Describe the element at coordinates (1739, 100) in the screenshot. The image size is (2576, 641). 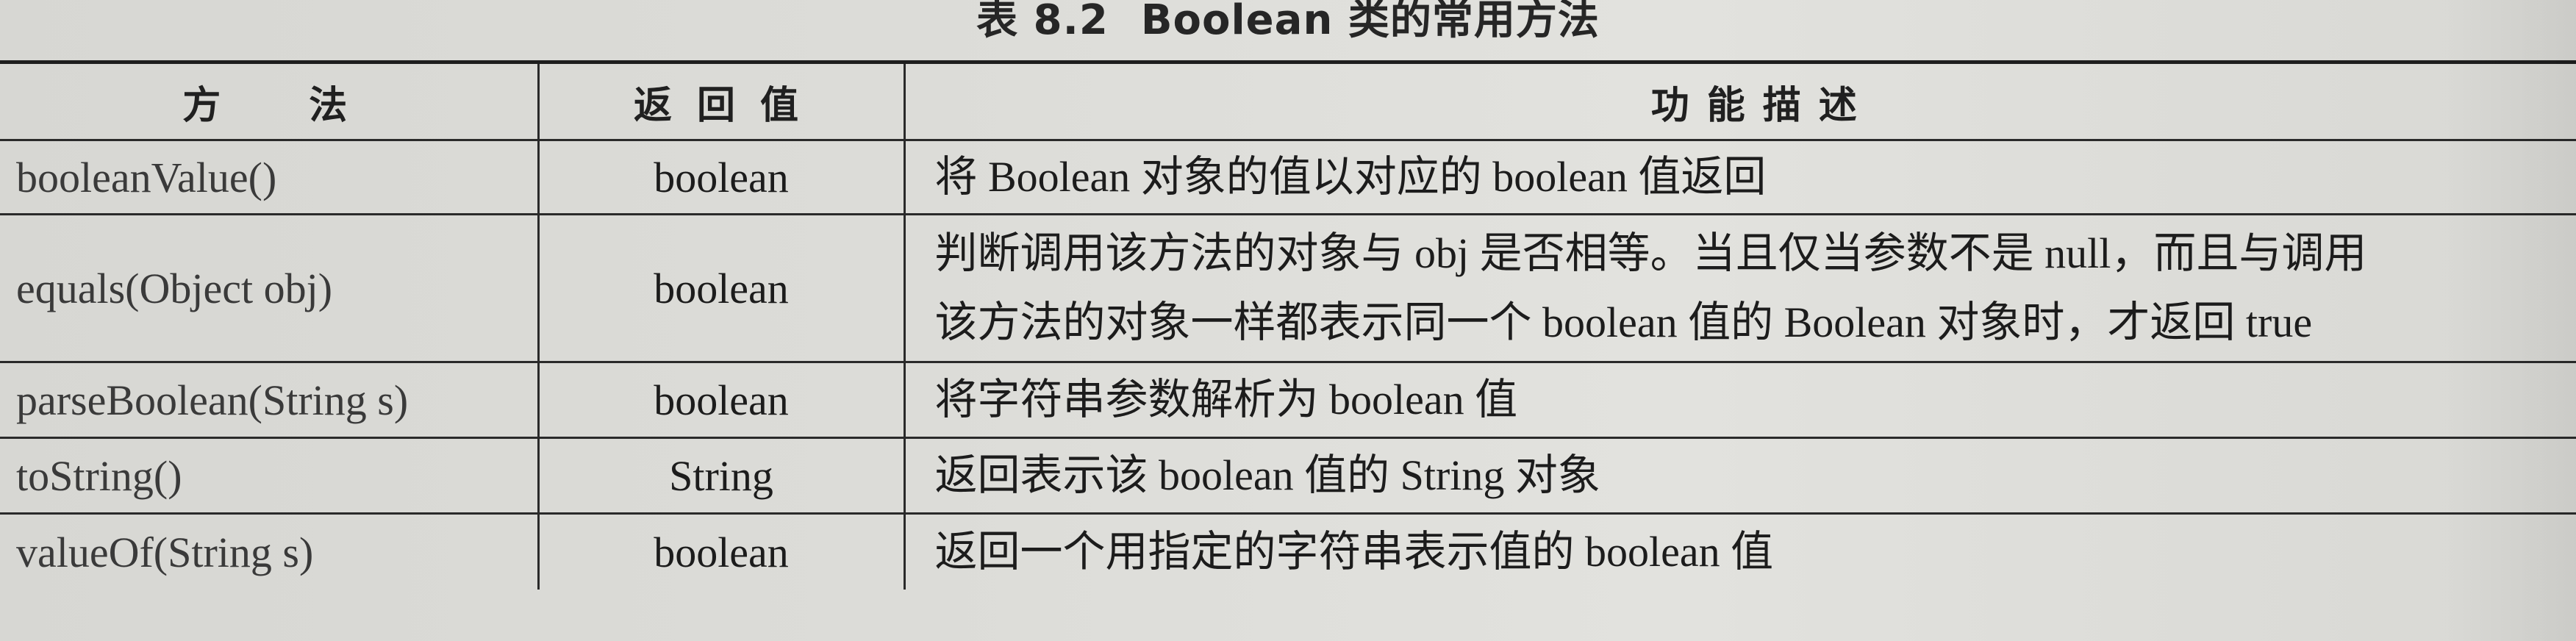
I see `header-description: 功能描述` at that location.